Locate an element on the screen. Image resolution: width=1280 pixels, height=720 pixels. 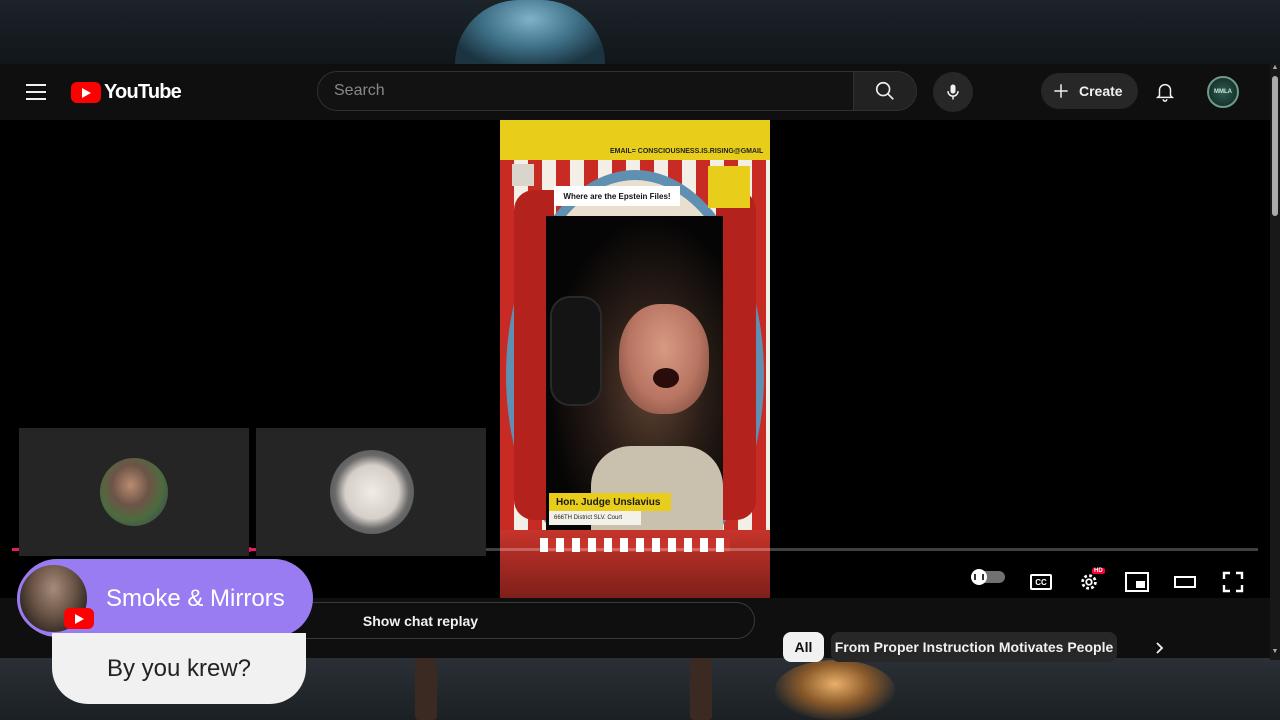
fullscreen-button is located at coordinates (1233, 582).